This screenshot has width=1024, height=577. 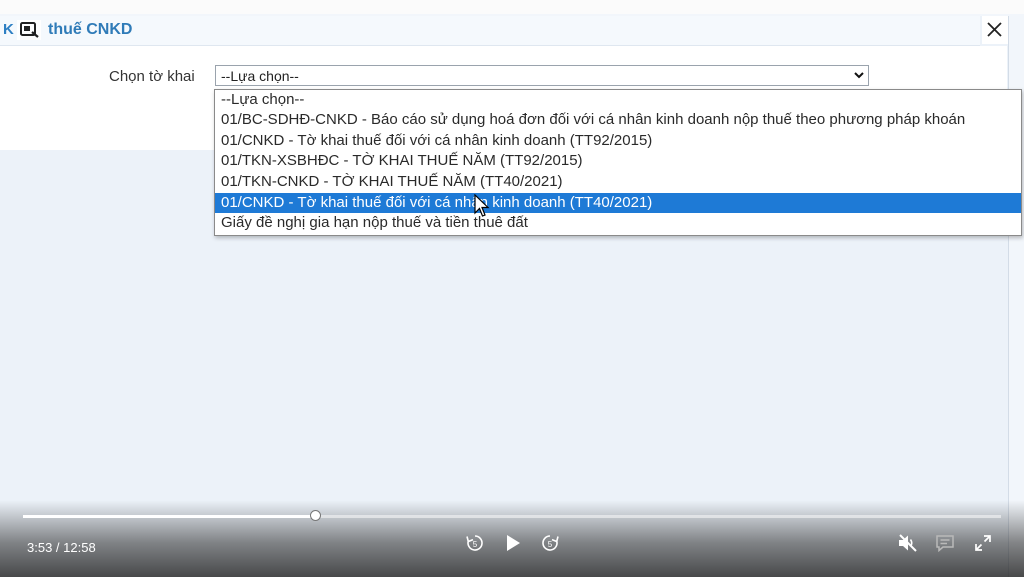 I want to click on playback-time: 3:53 / 12:58, so click(x=61, y=547).